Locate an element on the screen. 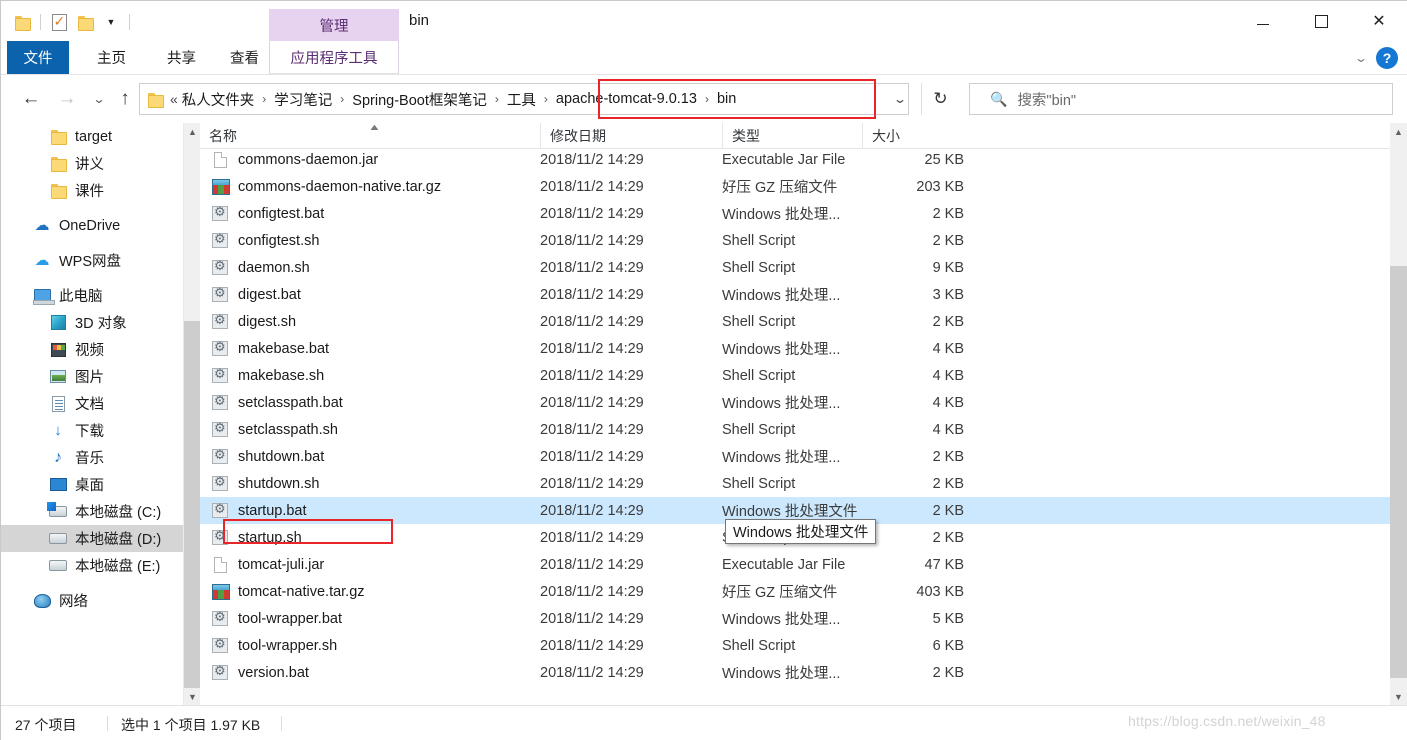 This screenshot has height=740, width=1407. back-button: ← is located at coordinates (31, 99).